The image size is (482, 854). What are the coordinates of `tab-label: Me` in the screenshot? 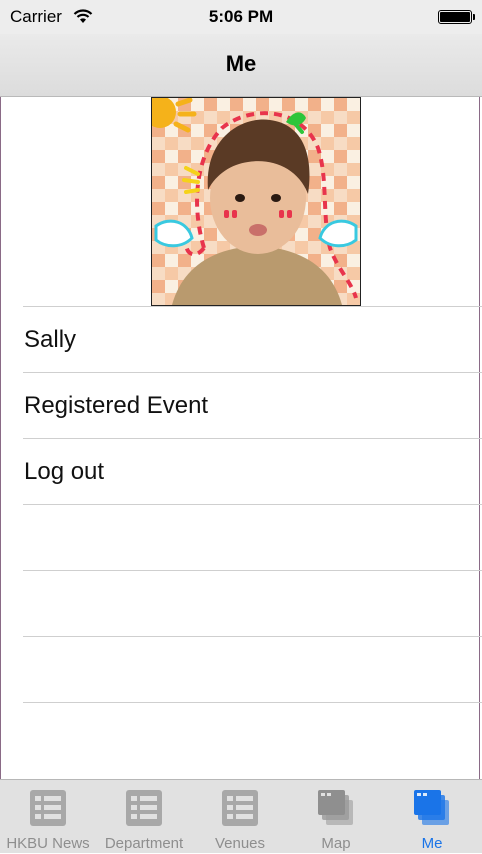 It's located at (432, 843).